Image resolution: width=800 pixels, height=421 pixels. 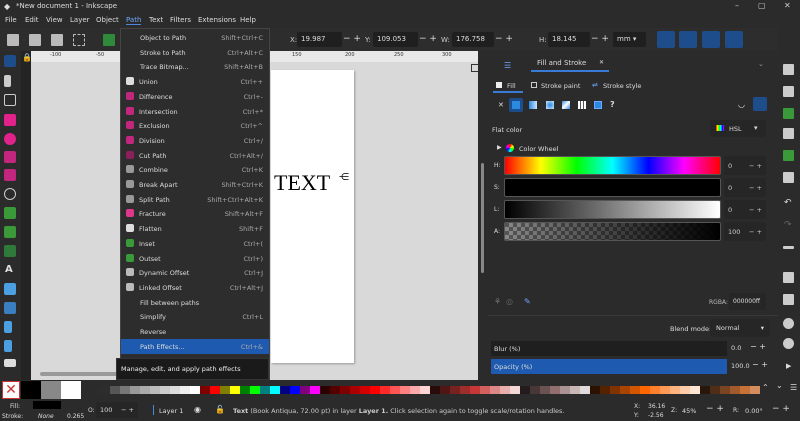 What do you see at coordinates (788, 133) in the screenshot?
I see `print-icon` at bounding box center [788, 133].